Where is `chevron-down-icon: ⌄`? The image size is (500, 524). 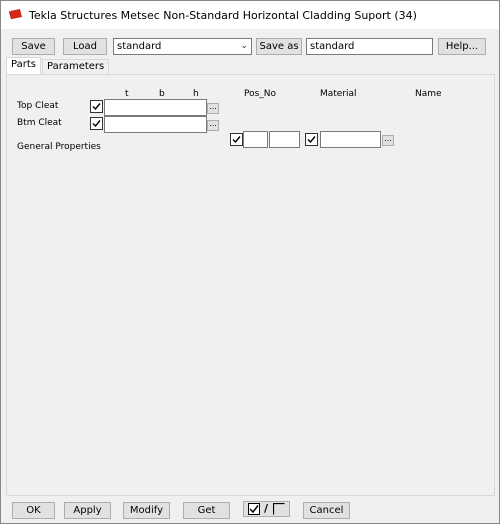 chevron-down-icon: ⌄ is located at coordinates (244, 46).